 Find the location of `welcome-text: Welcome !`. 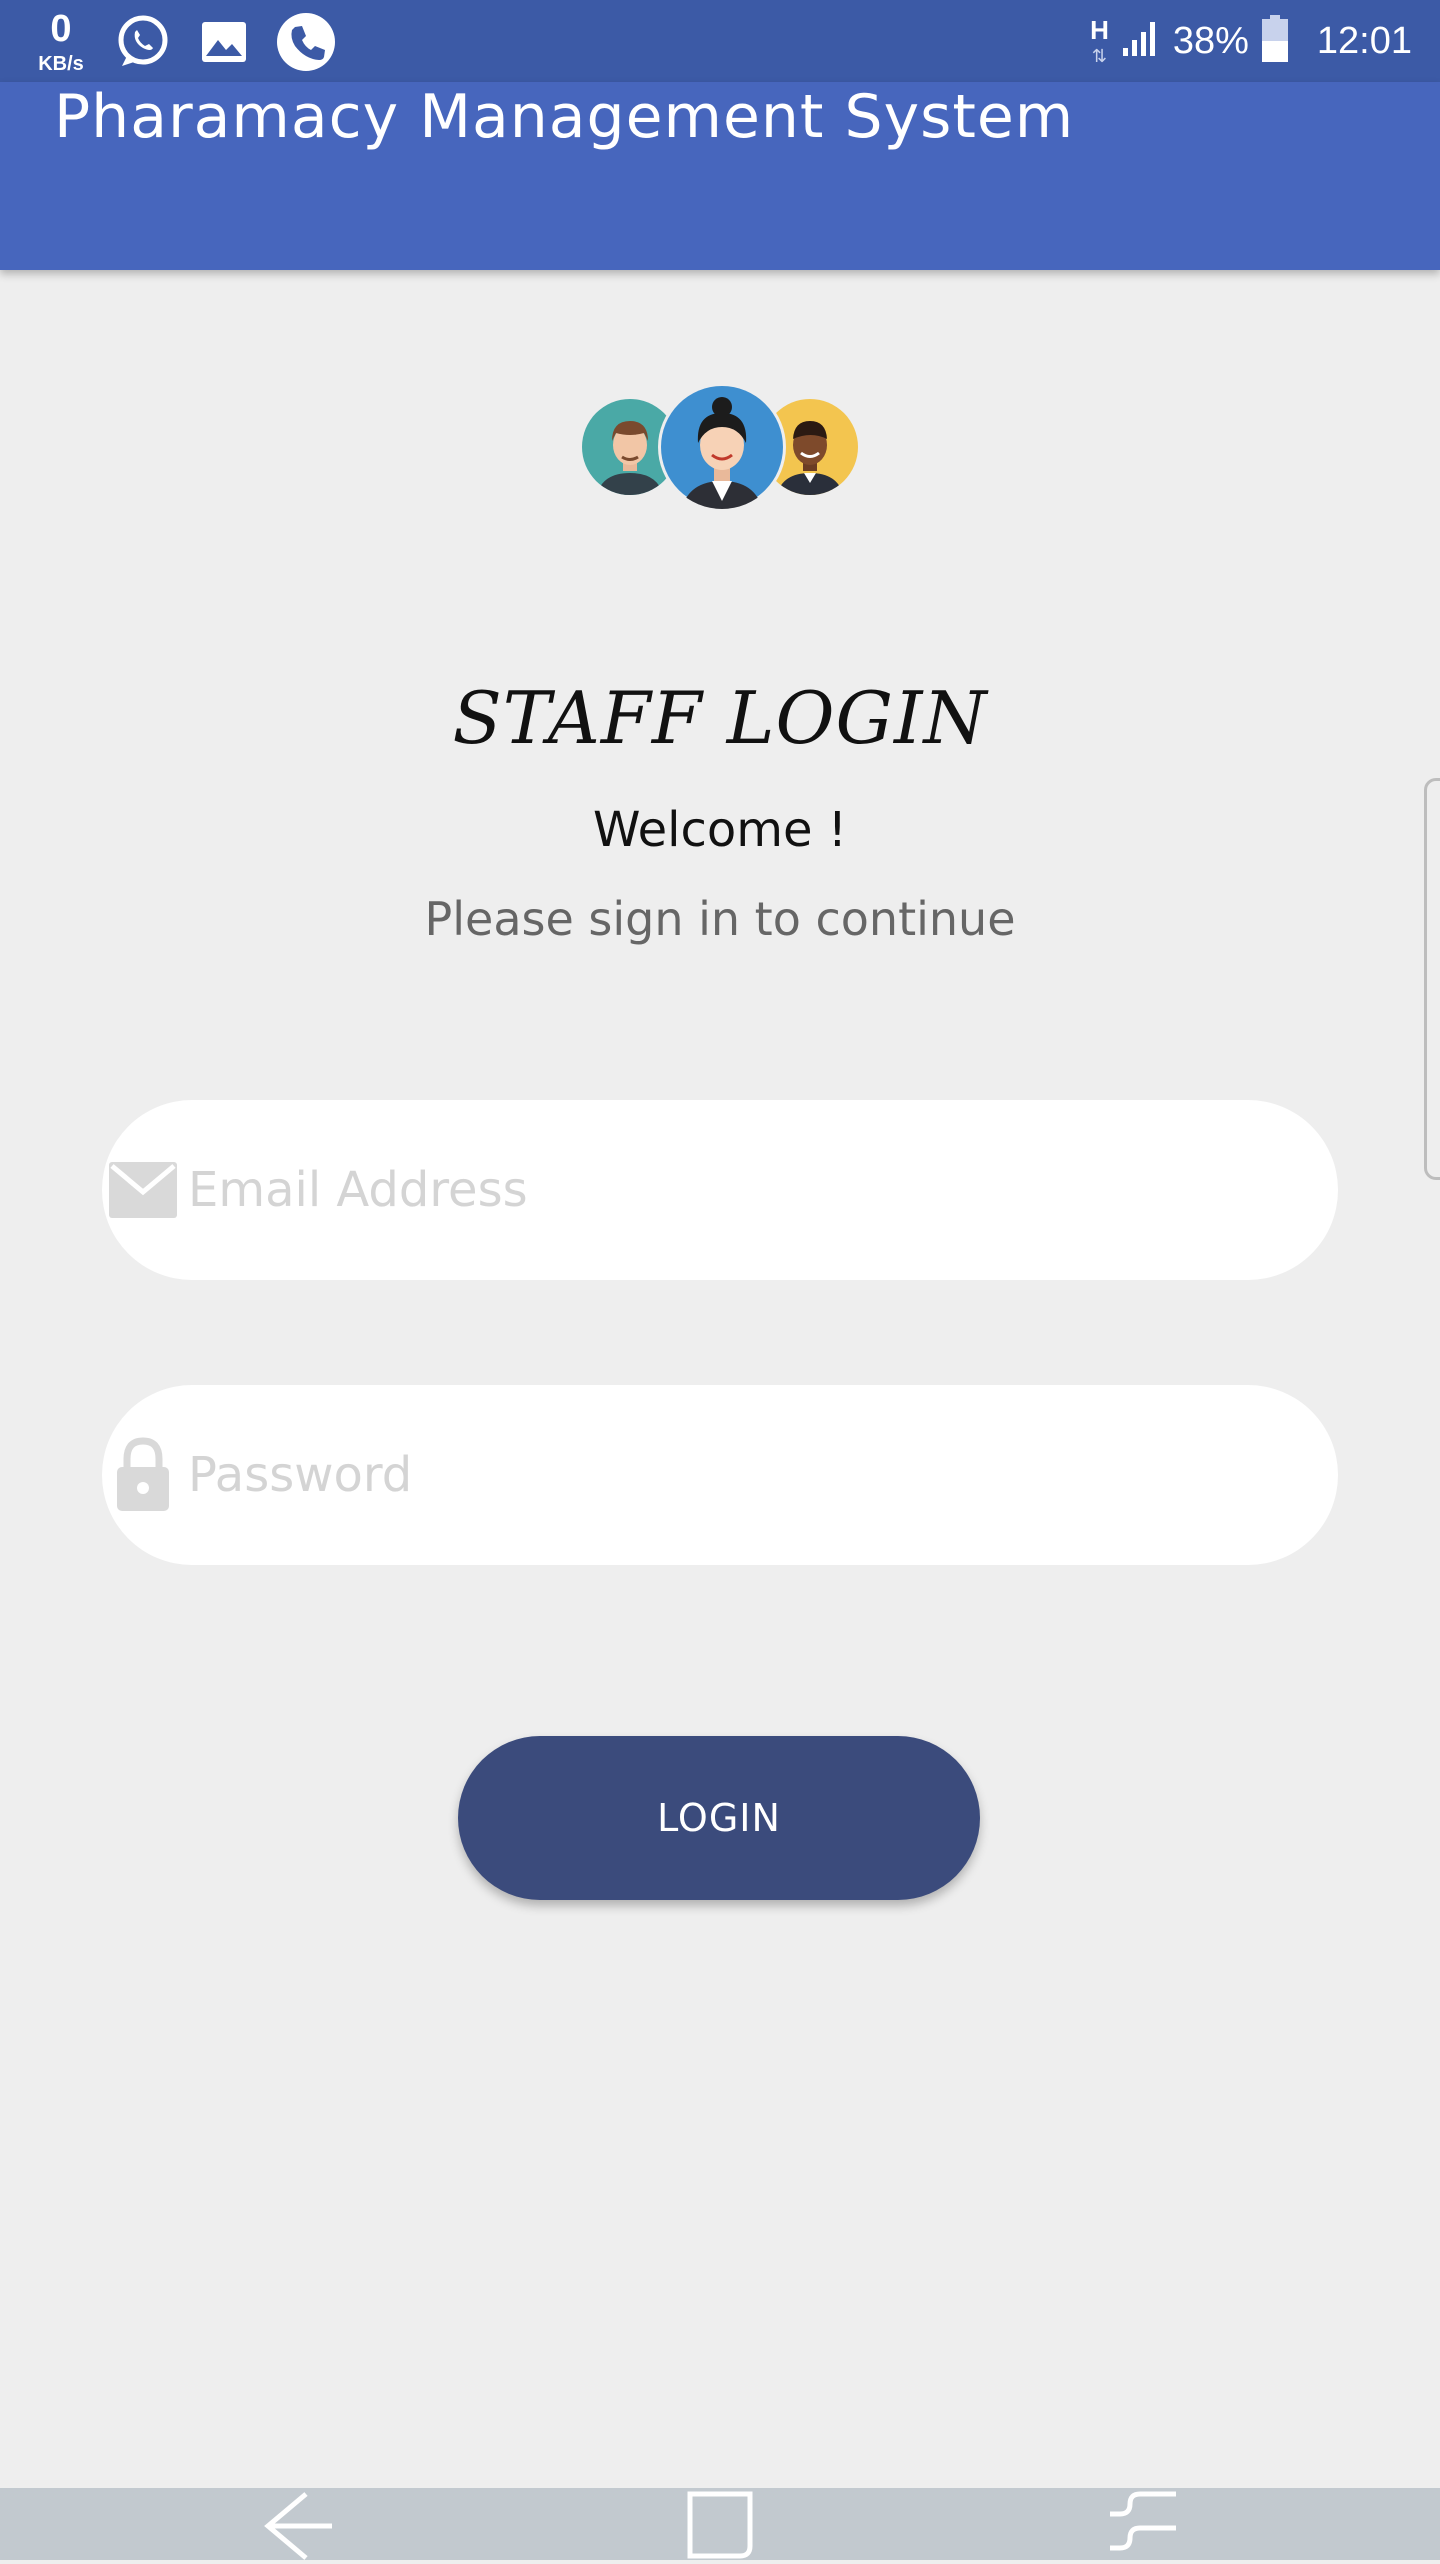

welcome-text: Welcome ! is located at coordinates (720, 830).